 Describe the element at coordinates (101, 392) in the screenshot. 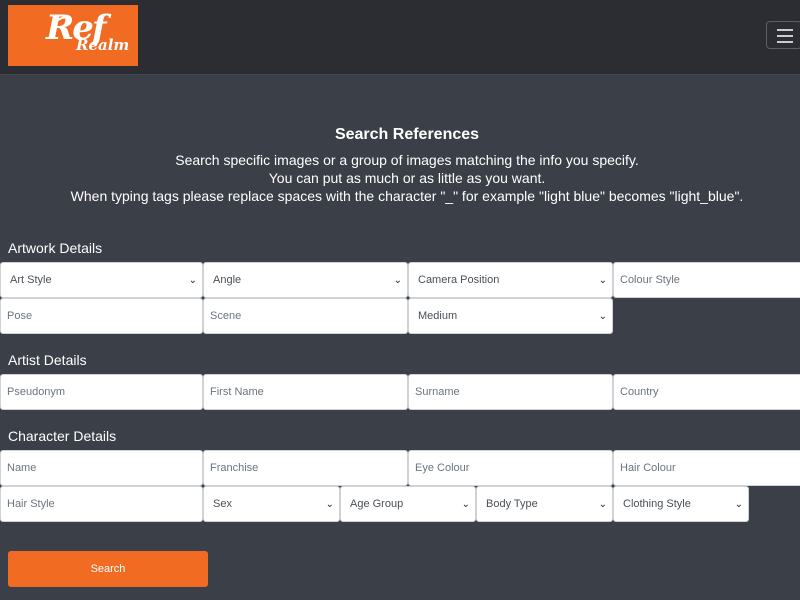

I see `pseudonym-input` at that location.